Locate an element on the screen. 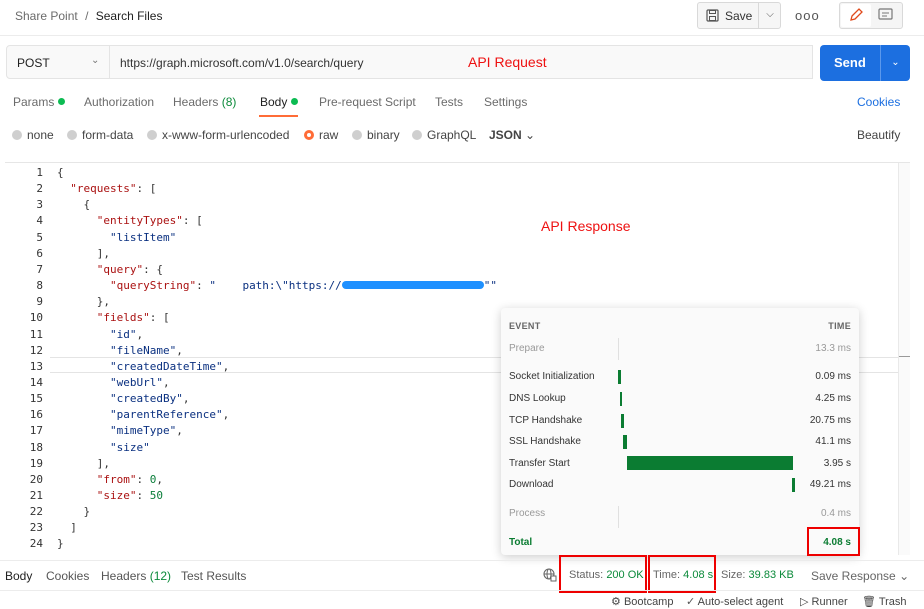  radio-none: none is located at coordinates (33, 135).